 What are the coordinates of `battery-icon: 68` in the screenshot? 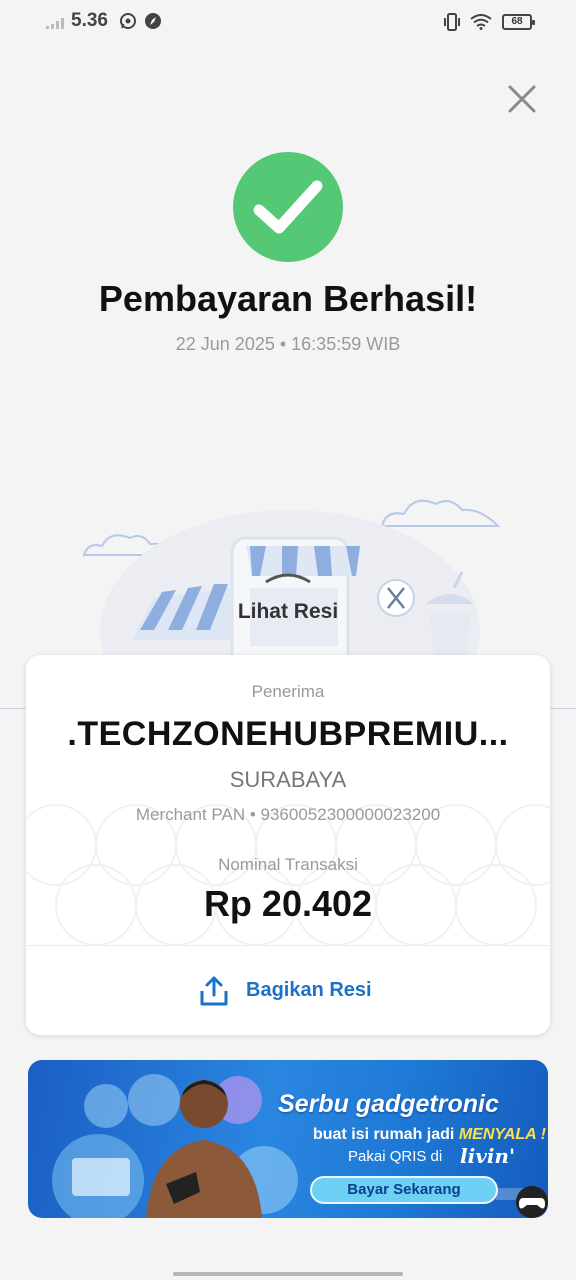 It's located at (518, 22).